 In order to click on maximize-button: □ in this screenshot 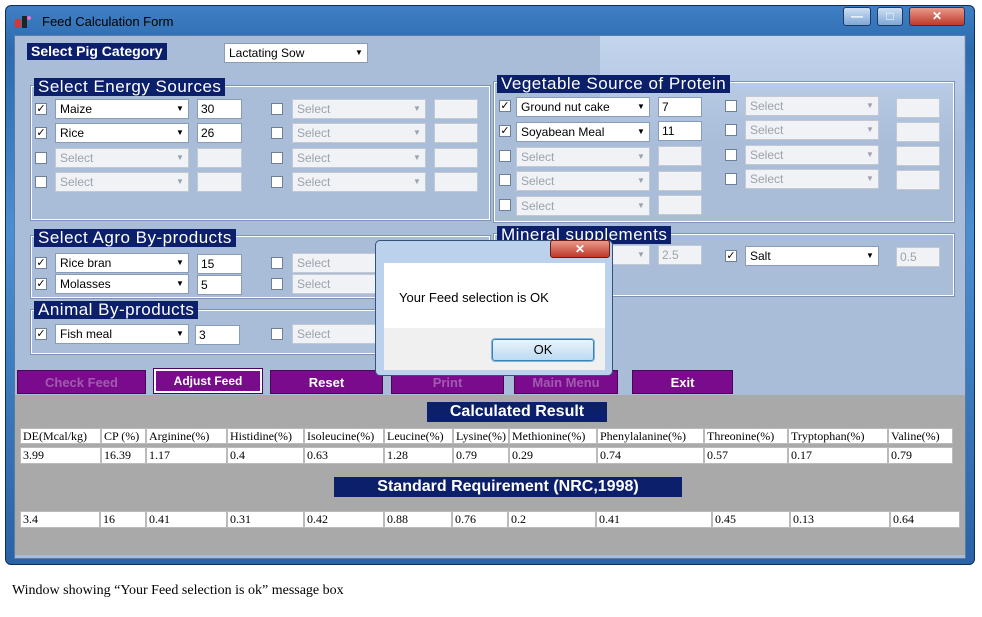, I will do `click(890, 16)`.